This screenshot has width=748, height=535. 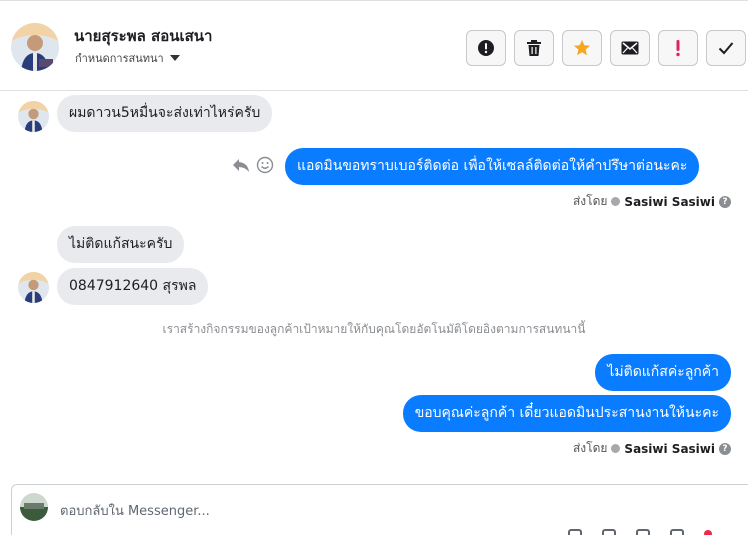 What do you see at coordinates (119, 58) in the screenshot?
I see `label-selector-text: กำหนดการสนทนา` at bounding box center [119, 58].